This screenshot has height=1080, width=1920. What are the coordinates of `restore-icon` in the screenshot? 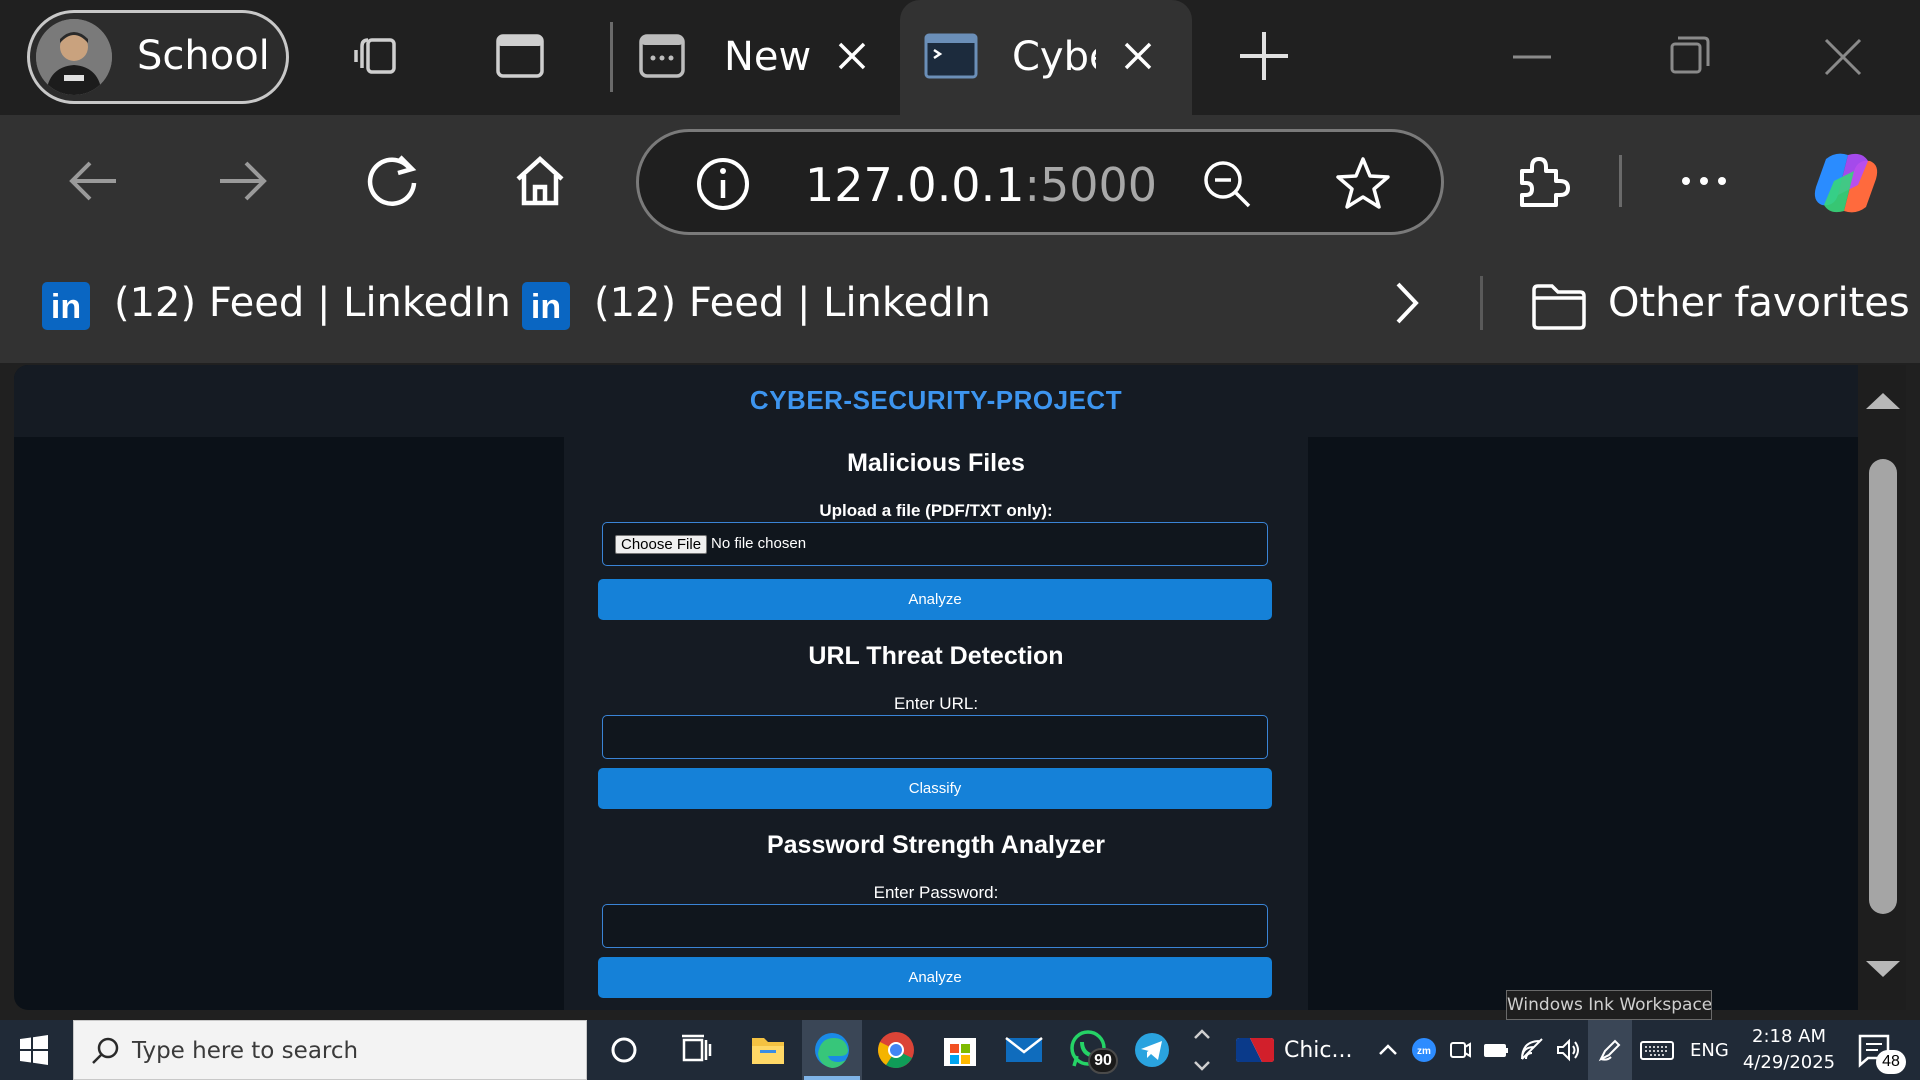 It's located at (1689, 57).